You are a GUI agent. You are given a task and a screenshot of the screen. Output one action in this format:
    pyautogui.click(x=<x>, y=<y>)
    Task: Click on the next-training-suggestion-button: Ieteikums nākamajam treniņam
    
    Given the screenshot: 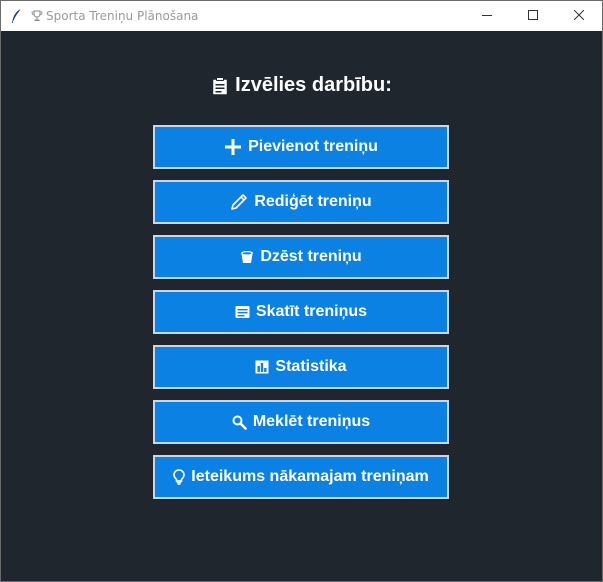 What is the action you would take?
    pyautogui.click(x=301, y=477)
    